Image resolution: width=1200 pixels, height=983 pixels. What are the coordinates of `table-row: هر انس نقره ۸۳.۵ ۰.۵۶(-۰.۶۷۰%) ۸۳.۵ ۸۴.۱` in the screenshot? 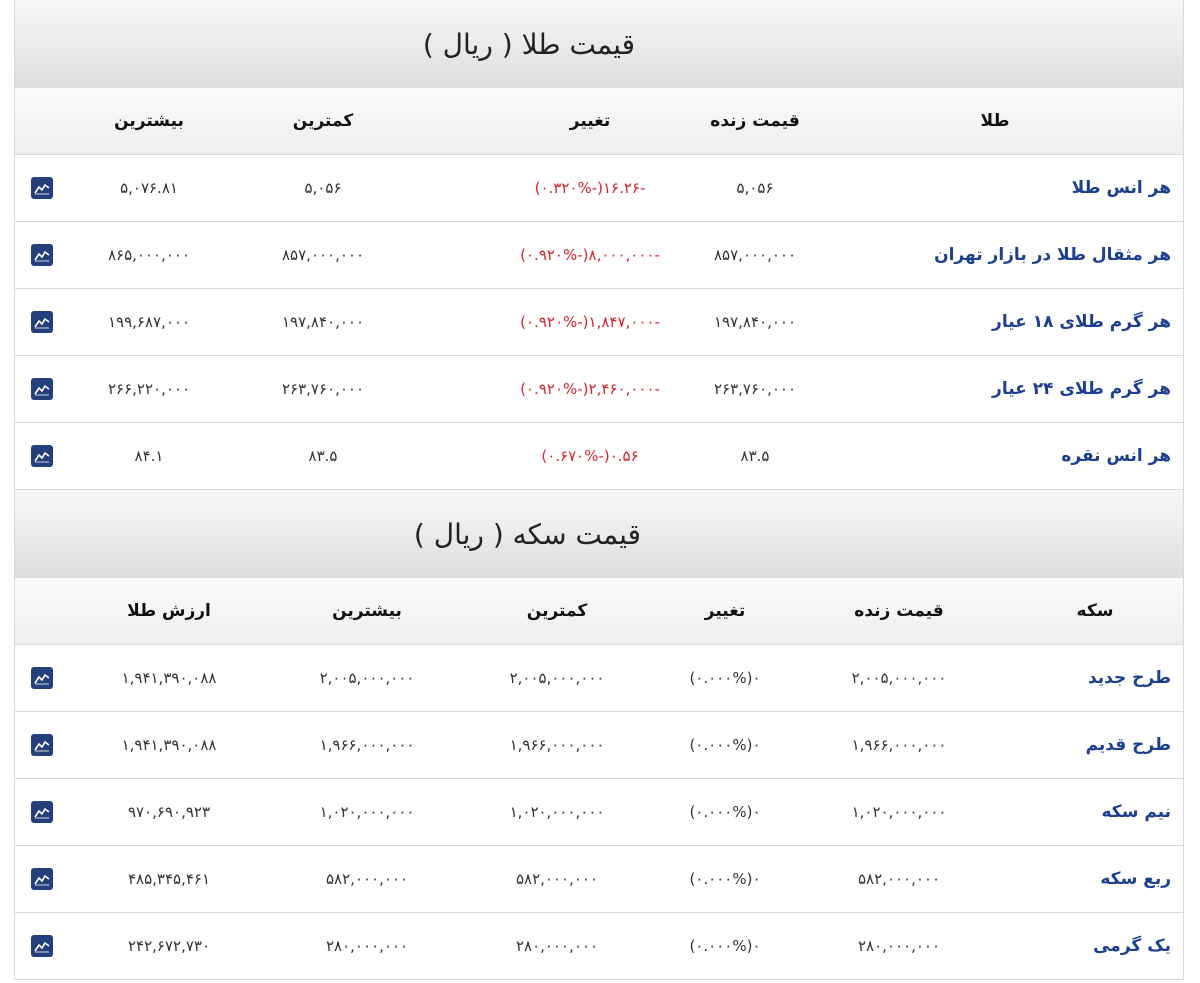 It's located at (599, 456).